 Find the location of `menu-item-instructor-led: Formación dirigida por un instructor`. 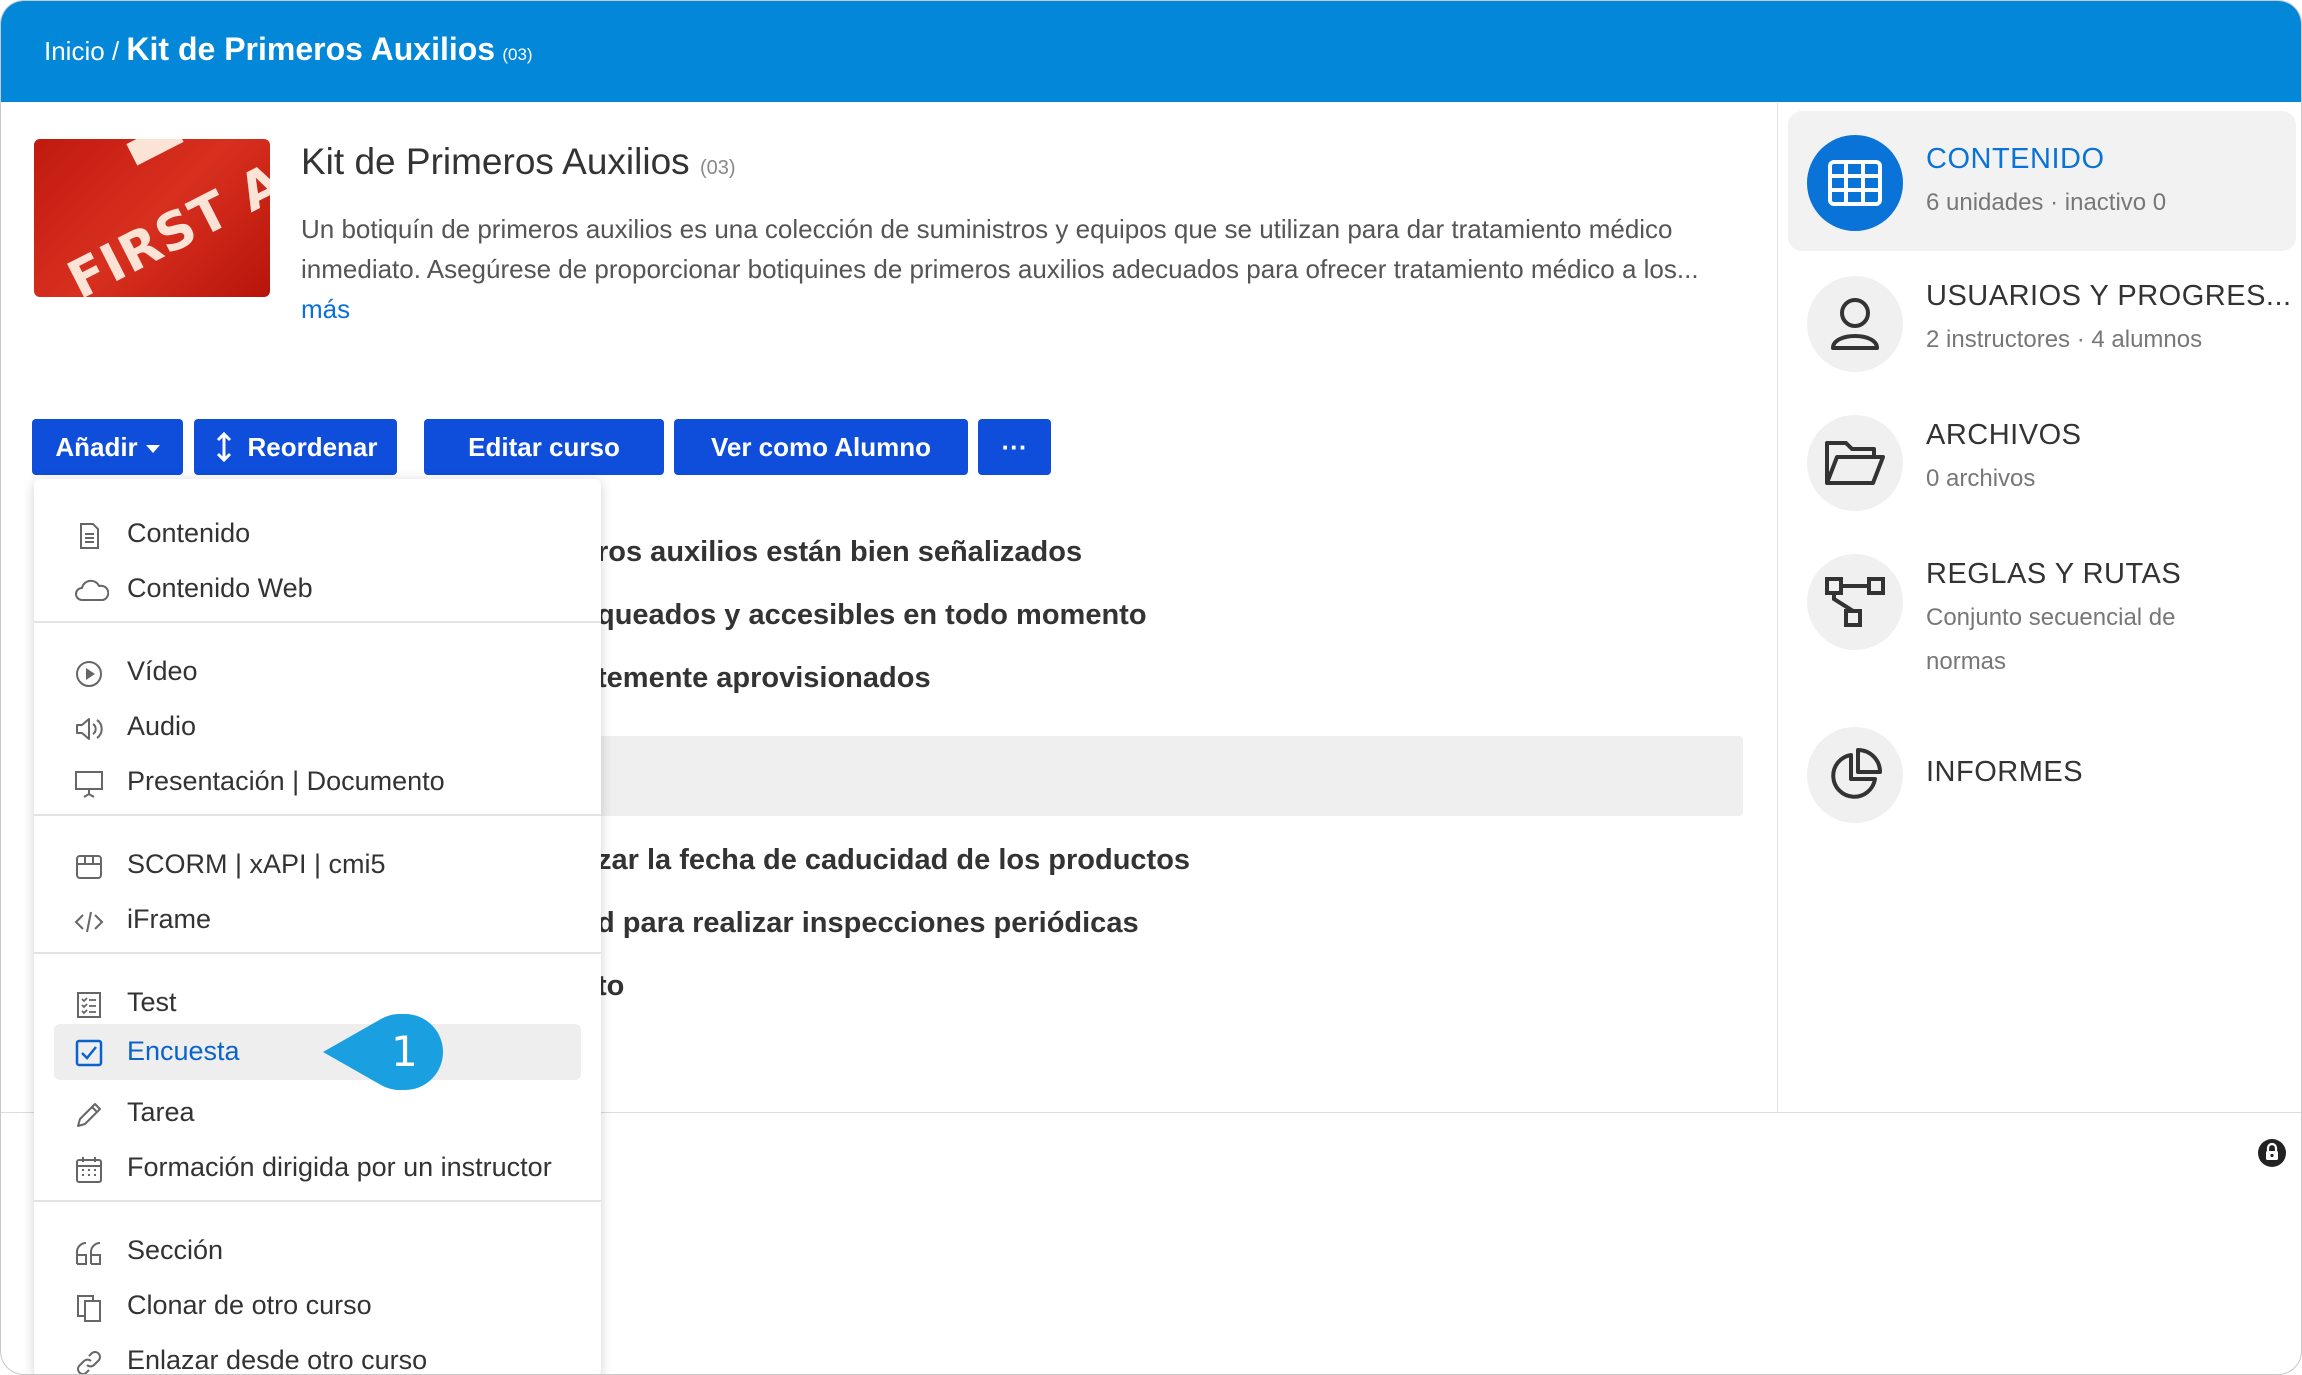

menu-item-instructor-led: Formación dirigida por un instructor is located at coordinates (317, 1169).